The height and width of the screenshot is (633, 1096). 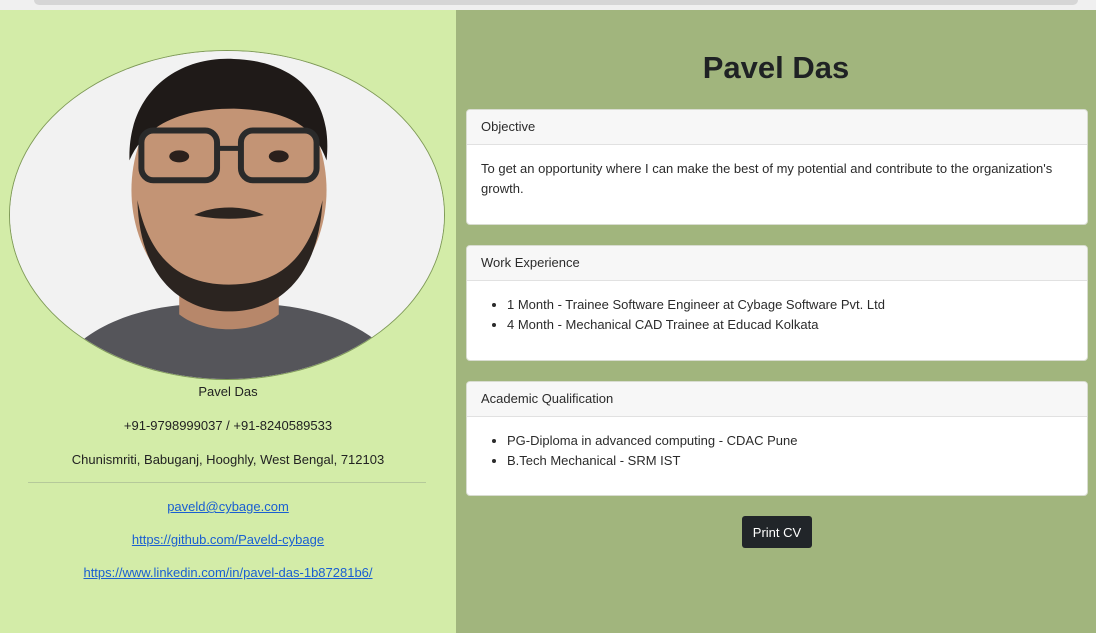 I want to click on academic-card-header: Academic Qualification, so click(x=777, y=399).